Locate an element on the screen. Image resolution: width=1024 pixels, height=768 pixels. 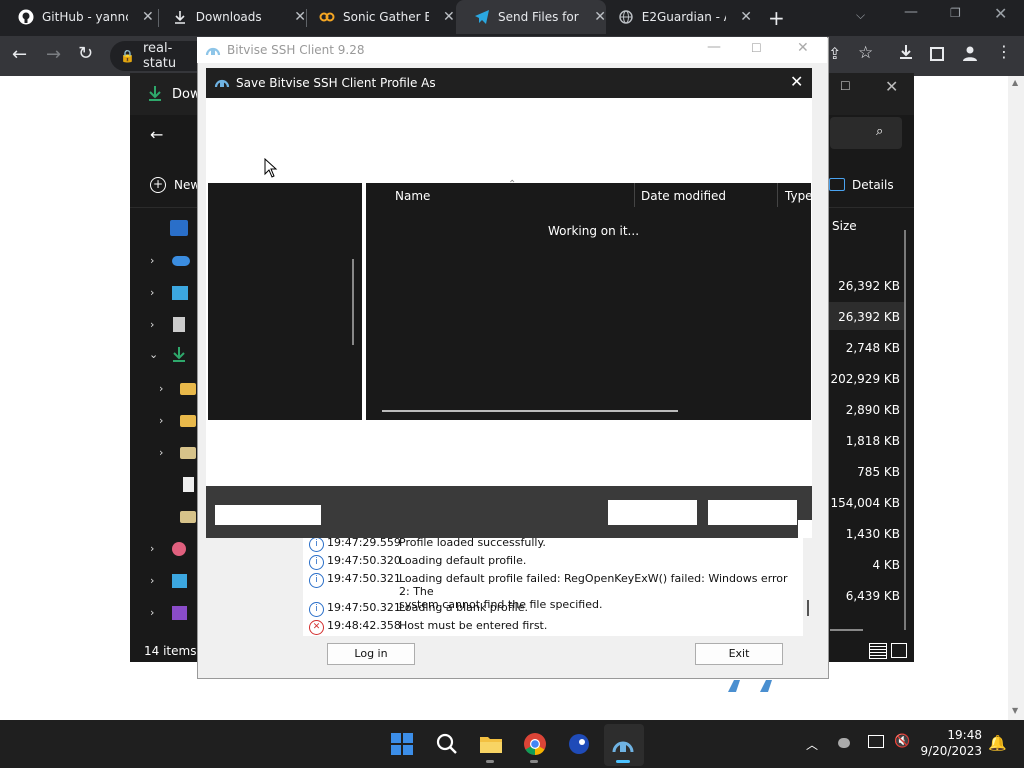
bitvise-logo-fragment is located at coordinates (755, 686).